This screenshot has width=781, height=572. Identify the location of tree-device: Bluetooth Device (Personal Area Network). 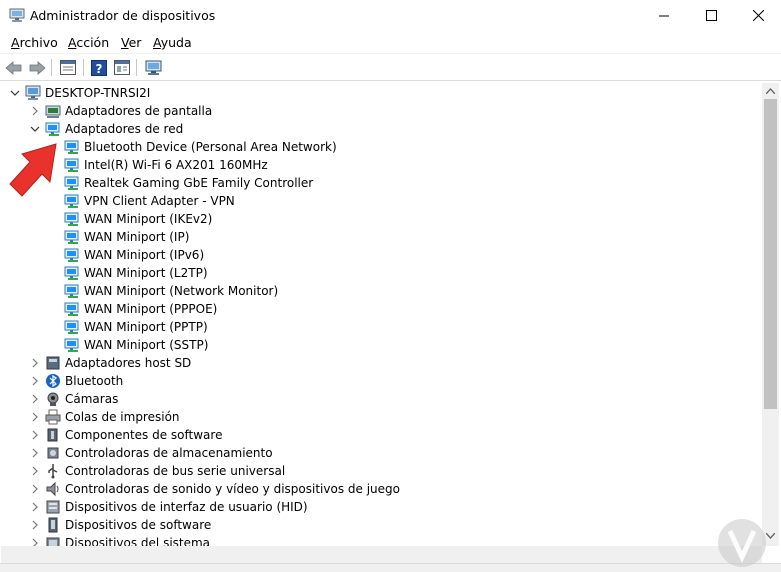
(381, 147).